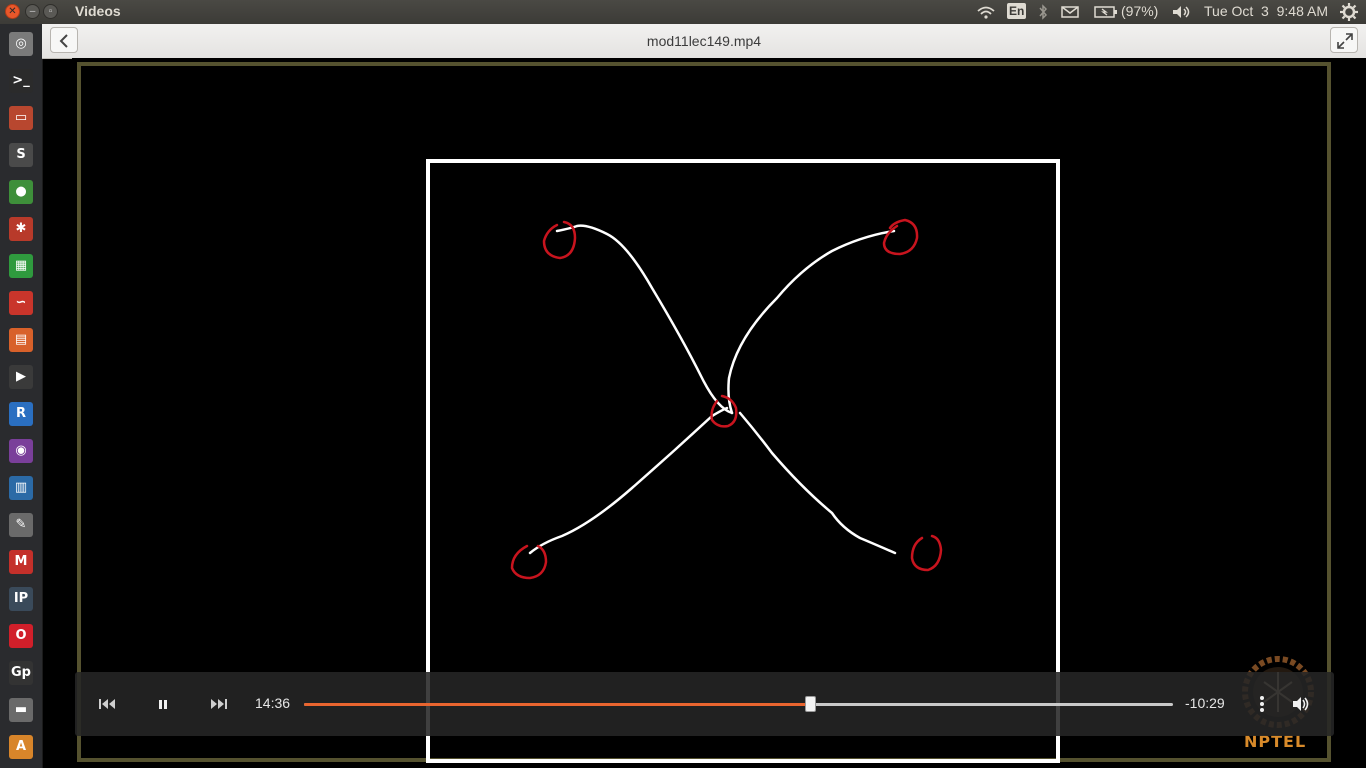  I want to click on maximize-icon: ▫, so click(50, 11).